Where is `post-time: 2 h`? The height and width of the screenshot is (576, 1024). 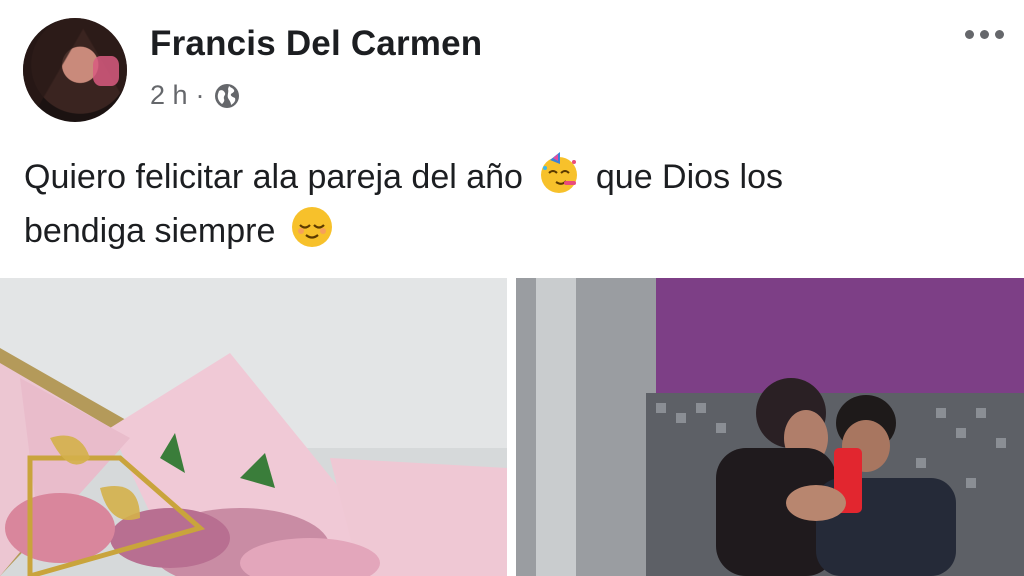 post-time: 2 h is located at coordinates (169, 95).